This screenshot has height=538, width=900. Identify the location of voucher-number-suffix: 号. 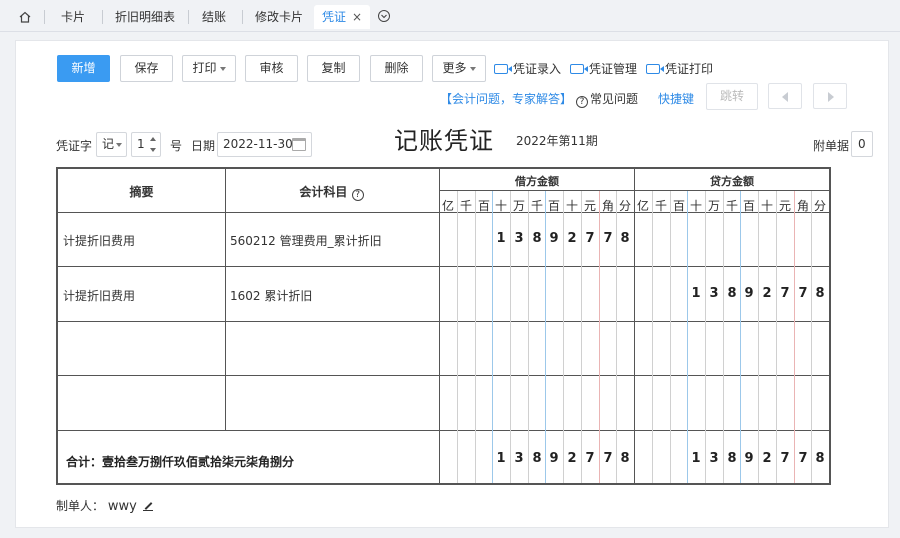
(176, 146).